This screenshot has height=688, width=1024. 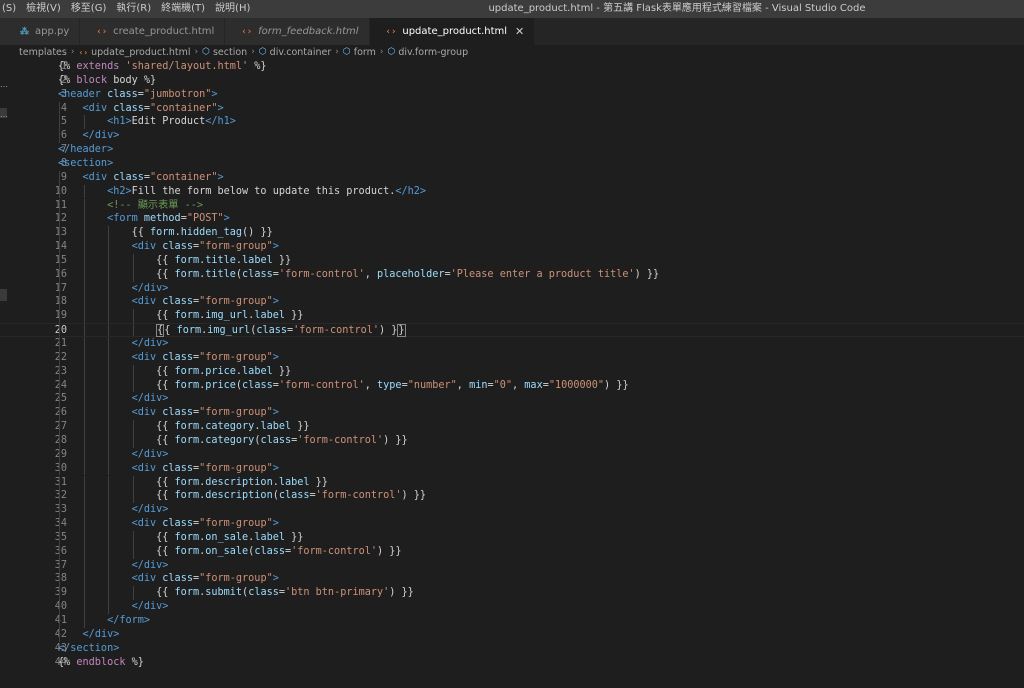 What do you see at coordinates (512, 344) in the screenshot?
I see `code-line: 21 </div>` at bounding box center [512, 344].